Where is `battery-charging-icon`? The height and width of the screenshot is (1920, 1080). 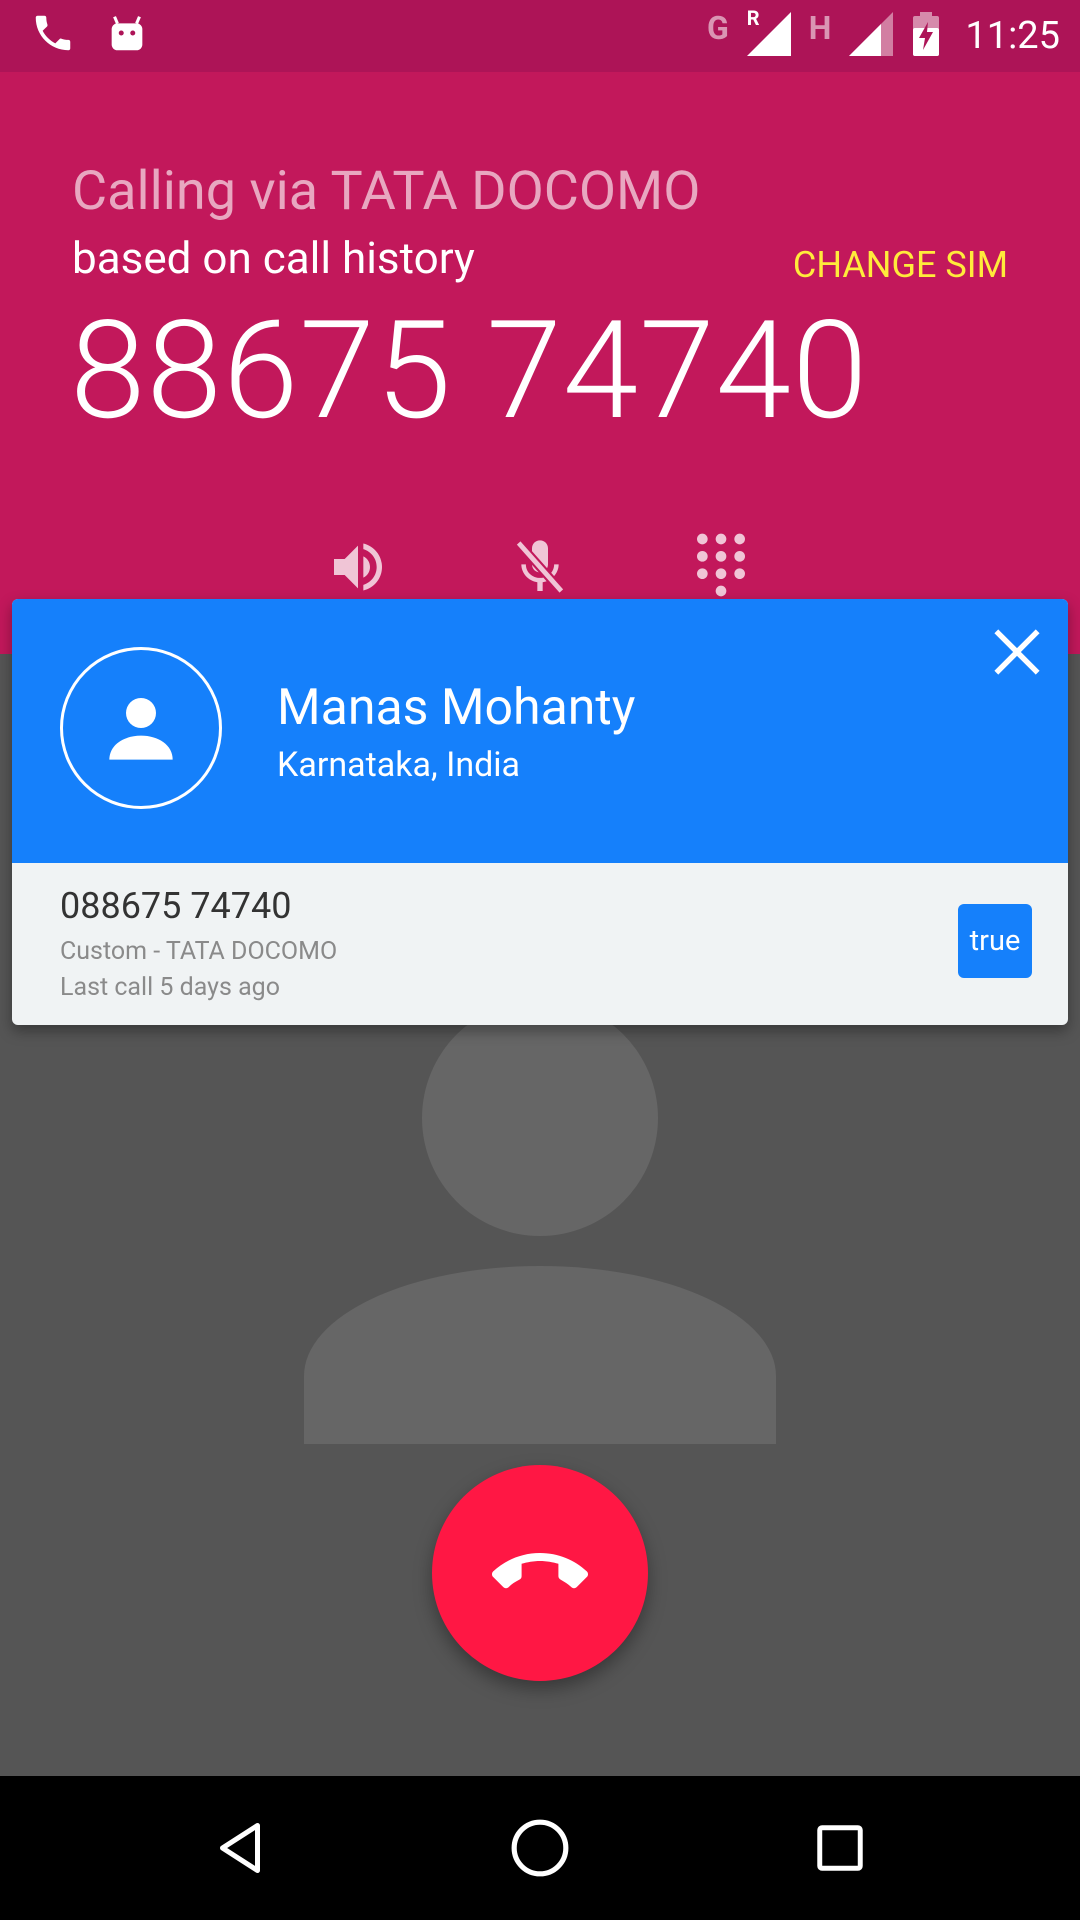 battery-charging-icon is located at coordinates (926, 36).